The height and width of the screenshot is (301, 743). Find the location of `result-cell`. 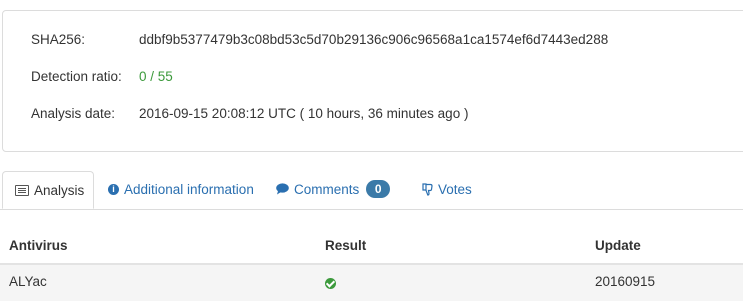

result-cell is located at coordinates (330, 281).